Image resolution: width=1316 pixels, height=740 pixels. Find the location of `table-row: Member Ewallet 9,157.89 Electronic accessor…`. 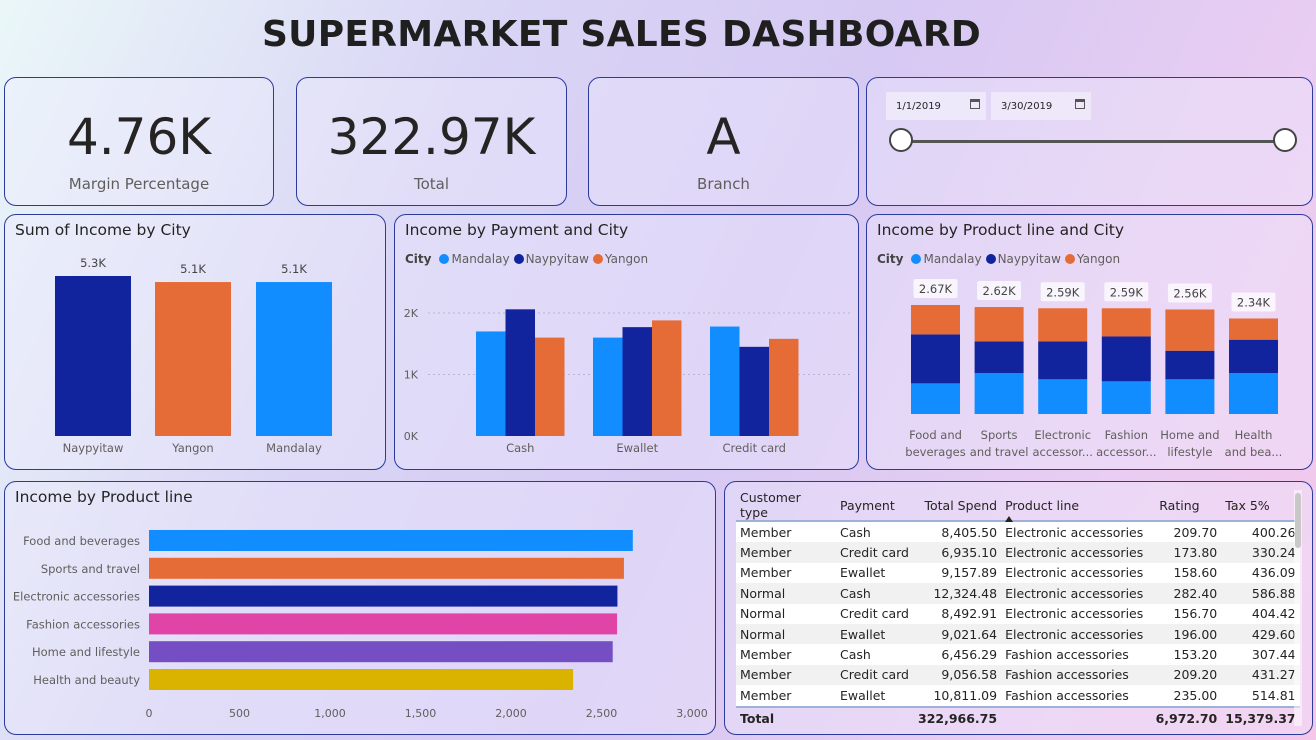

table-row: Member Ewallet 9,157.89 Electronic accessor… is located at coordinates (1018, 573).